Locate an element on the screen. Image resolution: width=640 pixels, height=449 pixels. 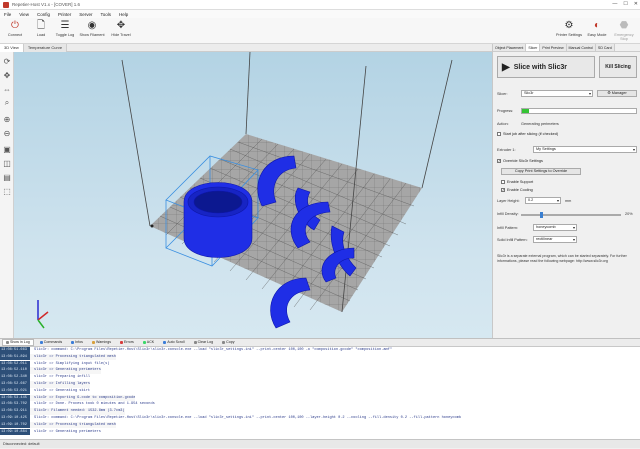
move-object-icon: ⇔ is located at coordinates (7, 89).